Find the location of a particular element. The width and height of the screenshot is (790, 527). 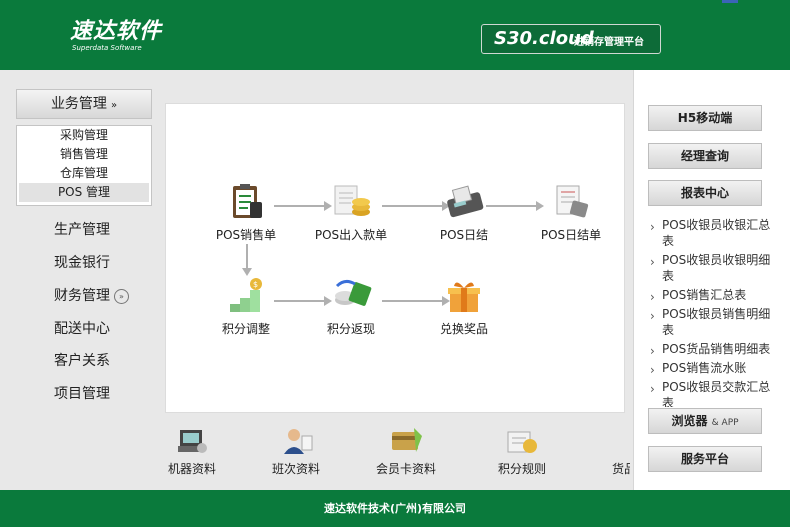

points-rule-icon is located at coordinates (522, 441).